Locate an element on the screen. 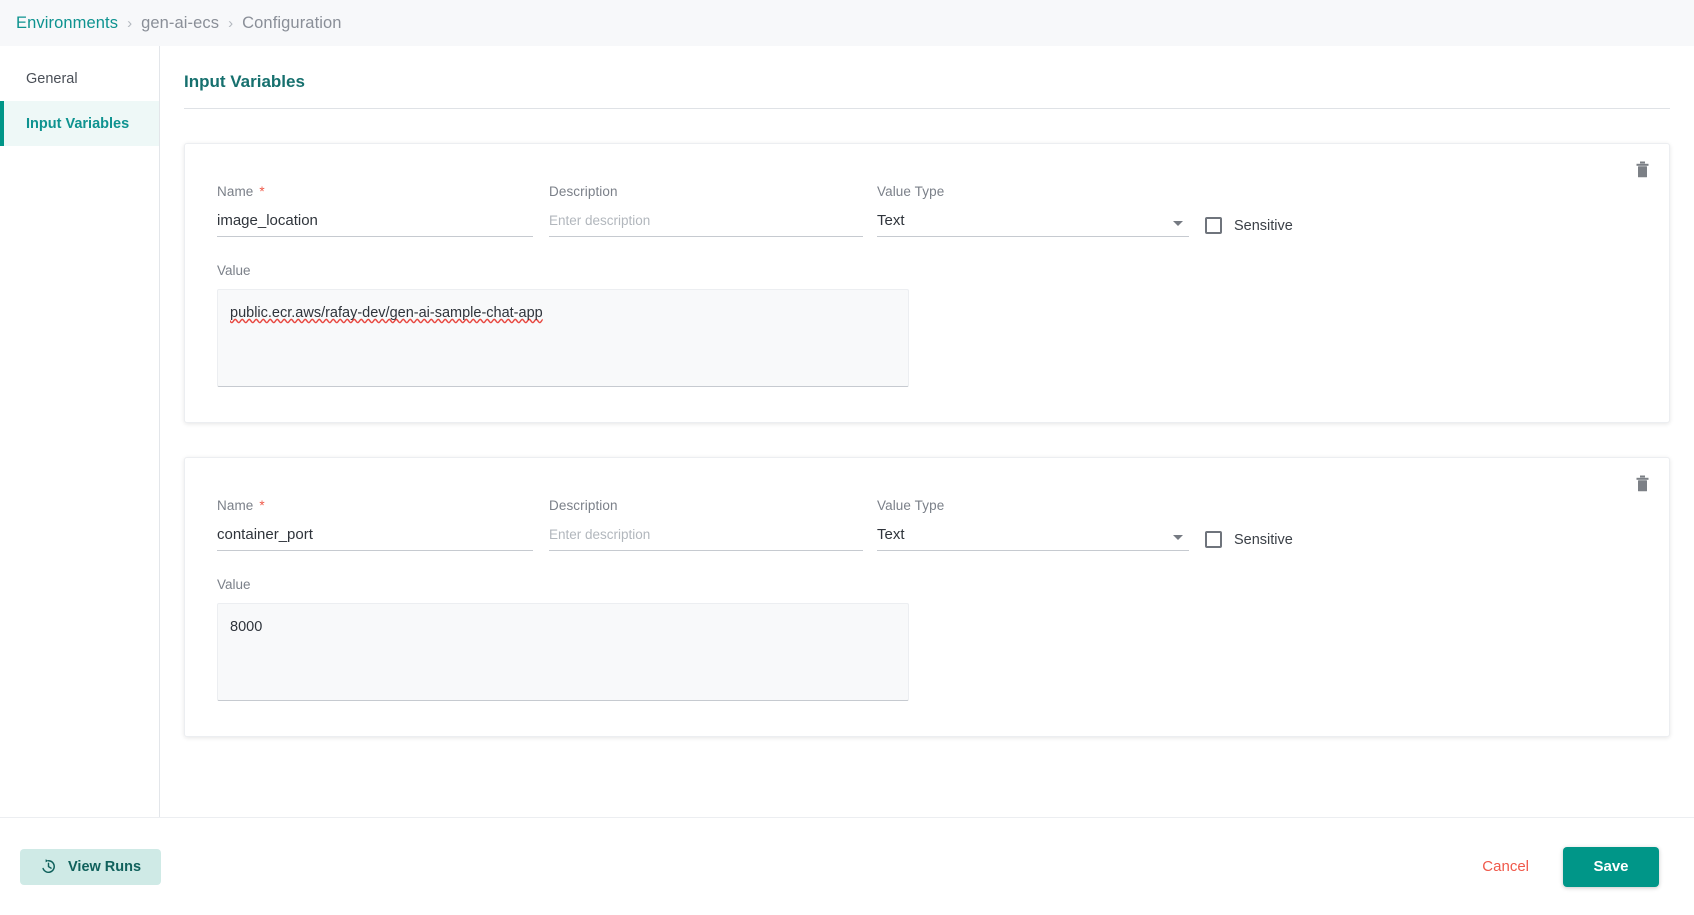 Image resolution: width=1694 pixels, height=915 pixels. sidebar-item-label: Input Variables is located at coordinates (78, 123).